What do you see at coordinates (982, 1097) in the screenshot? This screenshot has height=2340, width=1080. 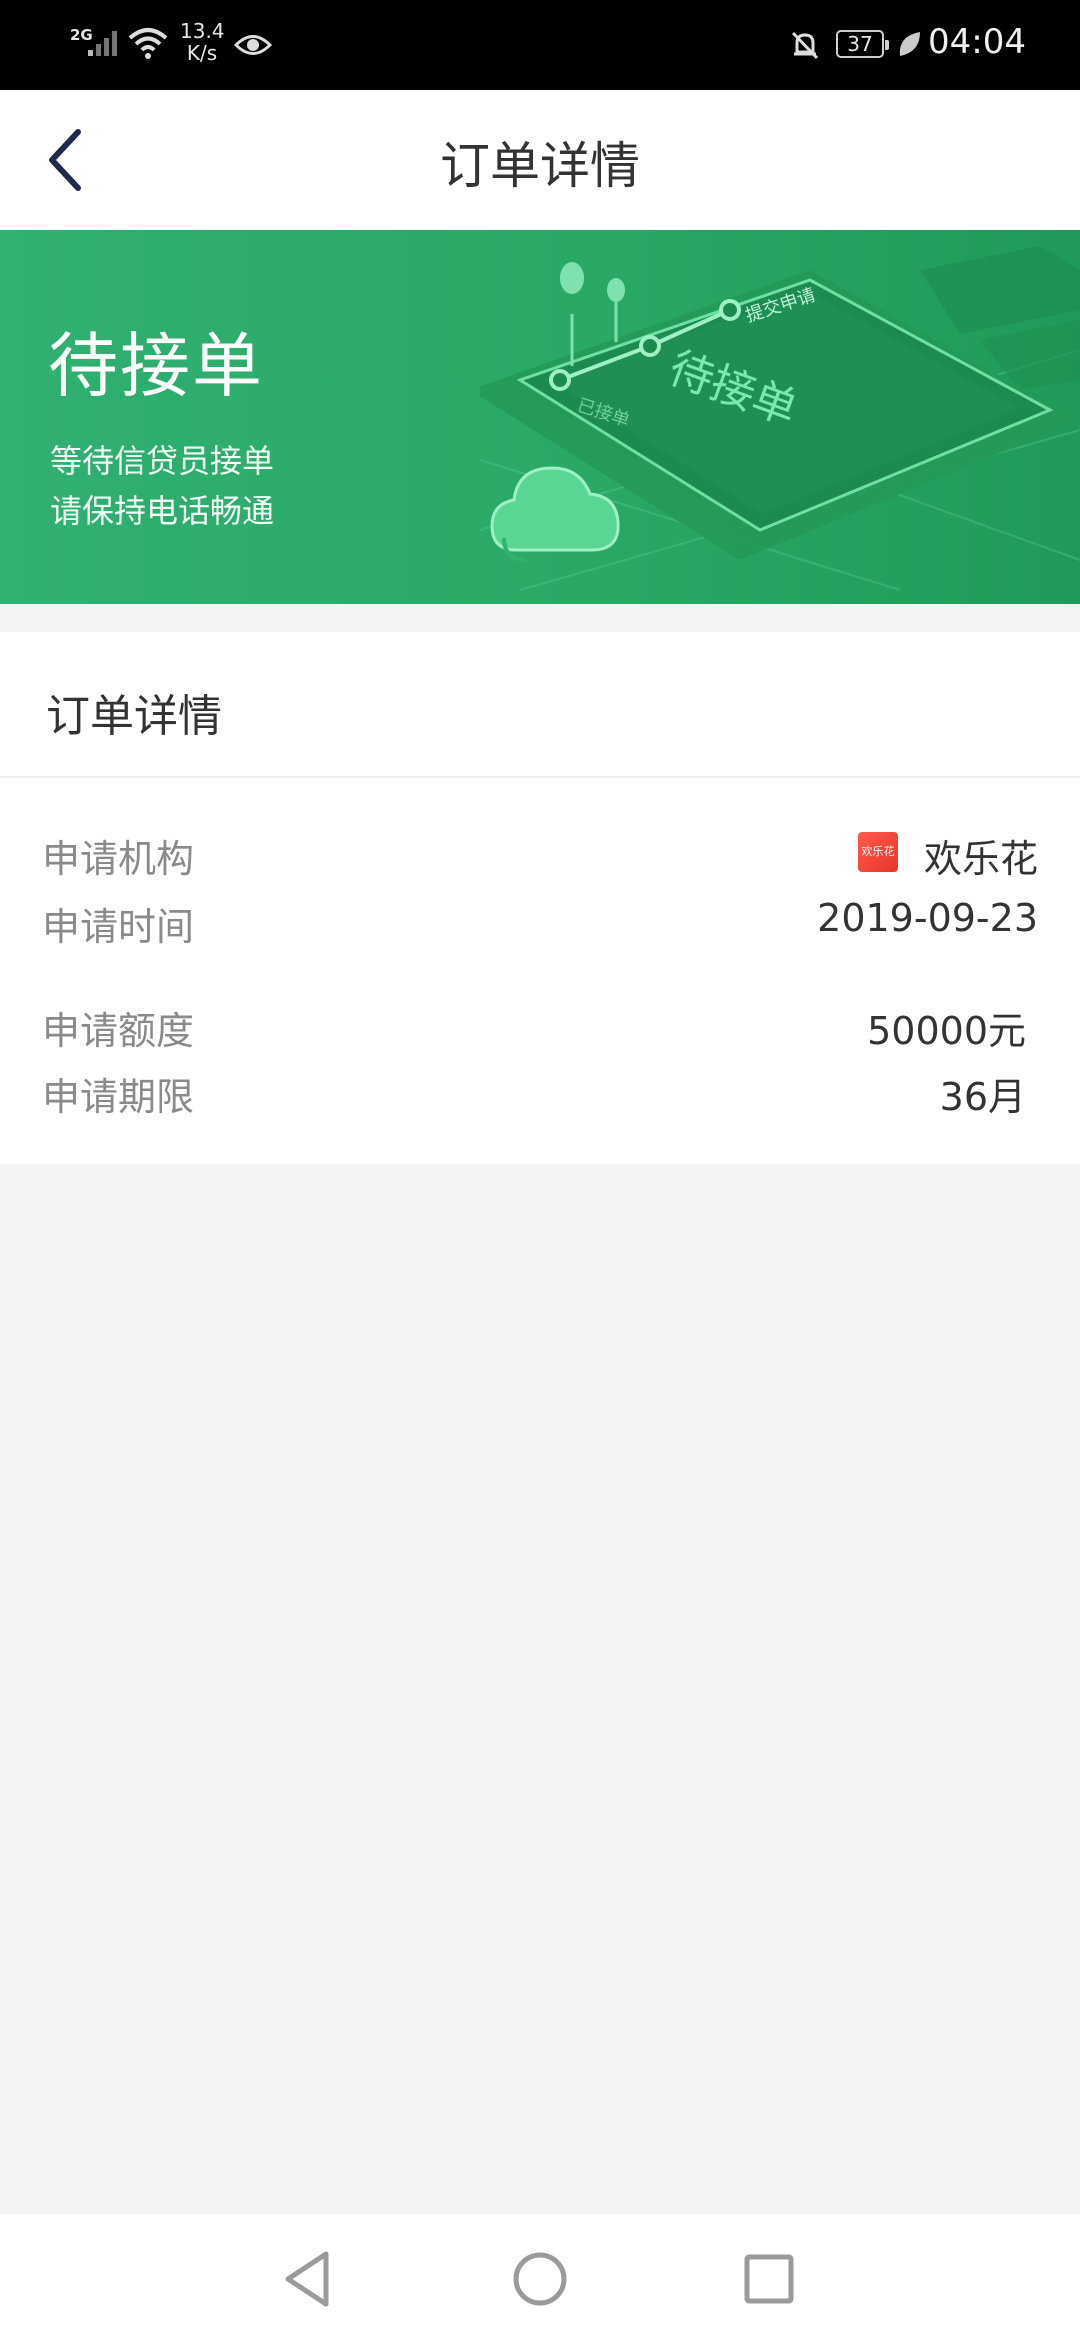 I see `value-term: 36月` at bounding box center [982, 1097].